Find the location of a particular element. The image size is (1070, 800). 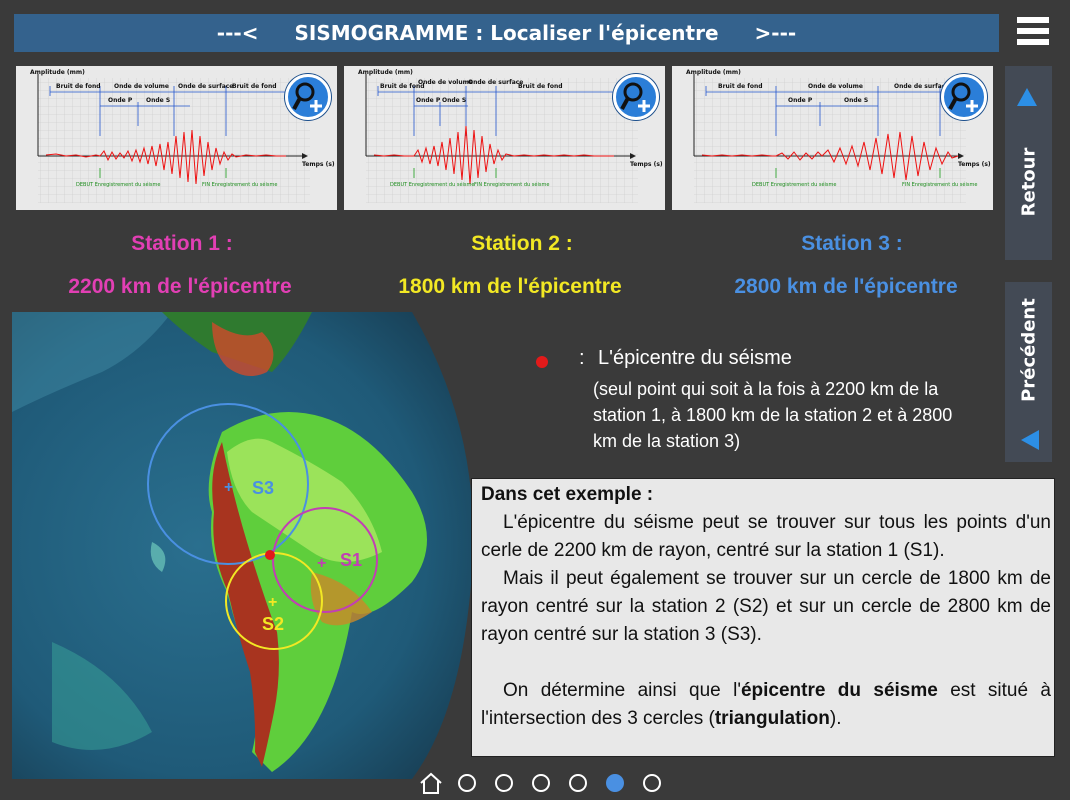

seismo1-onde-volume: Onde de volume is located at coordinates (141, 86).